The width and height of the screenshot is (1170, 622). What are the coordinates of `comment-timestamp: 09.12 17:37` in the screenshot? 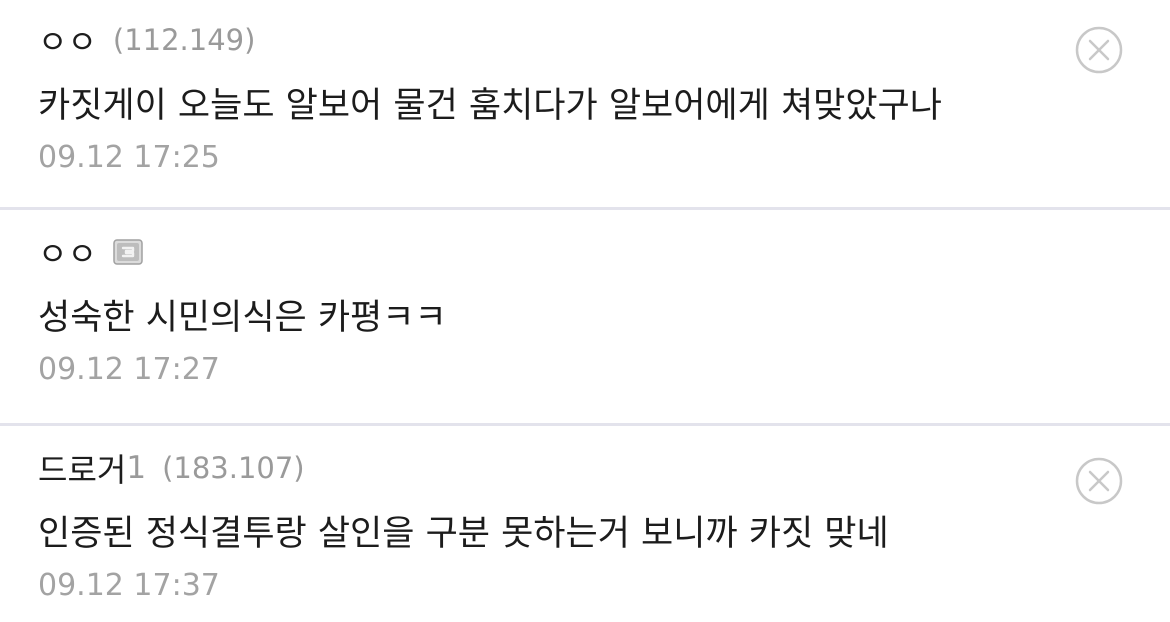 It's located at (129, 585).